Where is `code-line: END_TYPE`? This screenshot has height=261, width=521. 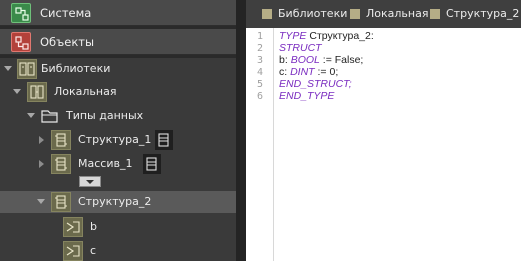
code-line: END_TYPE is located at coordinates (306, 96).